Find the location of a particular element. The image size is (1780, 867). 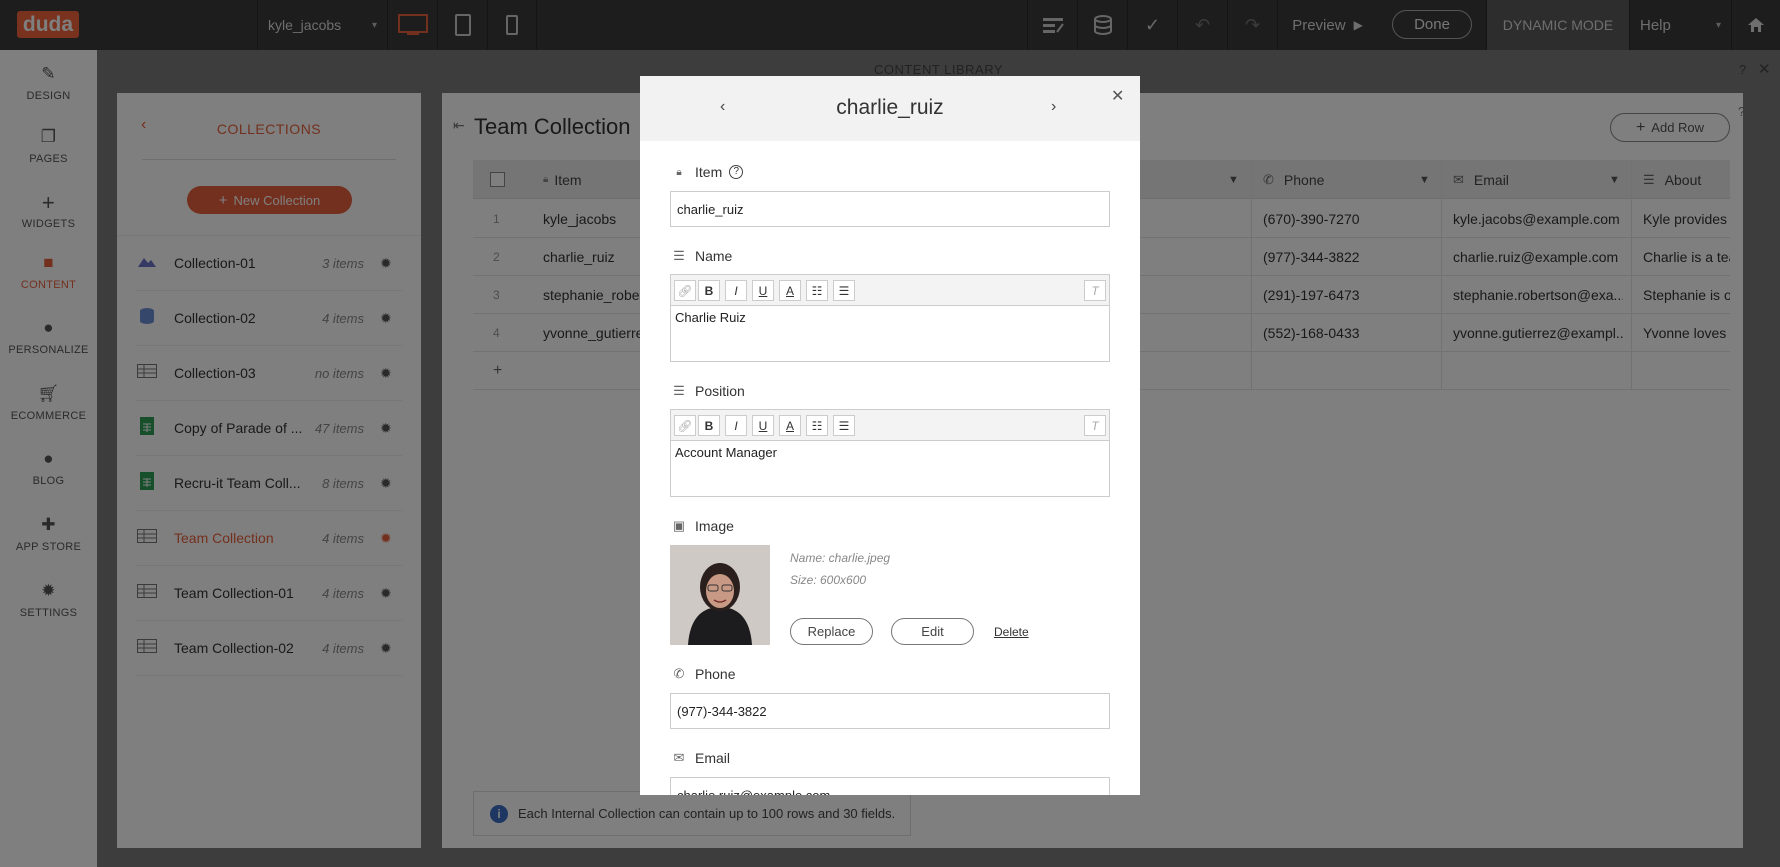

next-arrow-icon: › is located at coordinates (1053, 107).